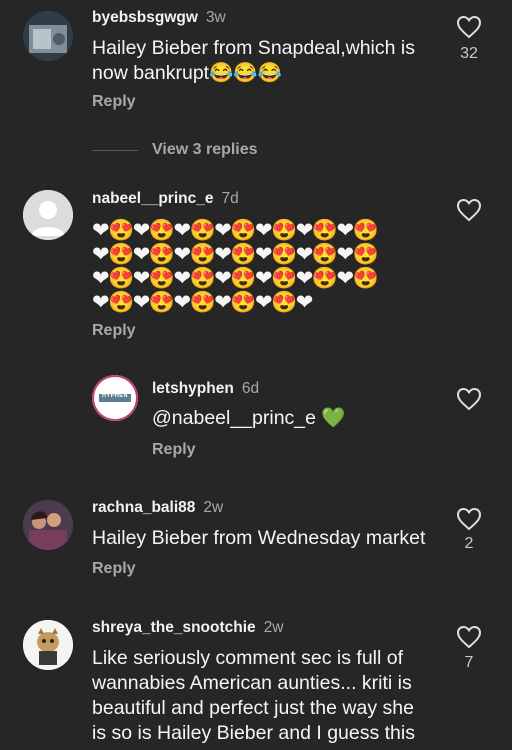 This screenshot has height=750, width=512. Describe the element at coordinates (249, 418) in the screenshot. I see `comment-text: @nabeel__princ_e 💚` at that location.